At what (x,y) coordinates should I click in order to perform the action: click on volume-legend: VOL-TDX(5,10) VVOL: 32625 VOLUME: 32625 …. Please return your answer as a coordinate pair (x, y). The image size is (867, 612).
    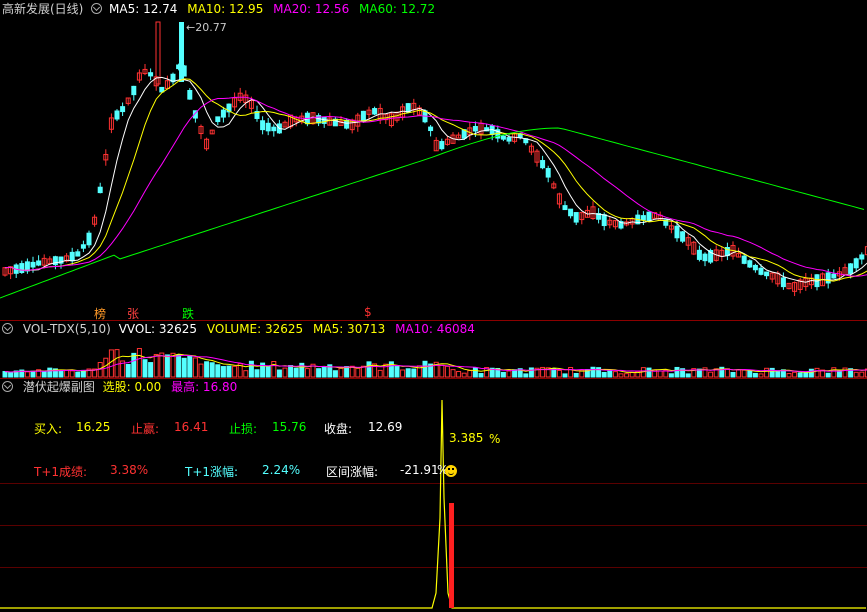
    Looking at the image, I should click on (241, 329).